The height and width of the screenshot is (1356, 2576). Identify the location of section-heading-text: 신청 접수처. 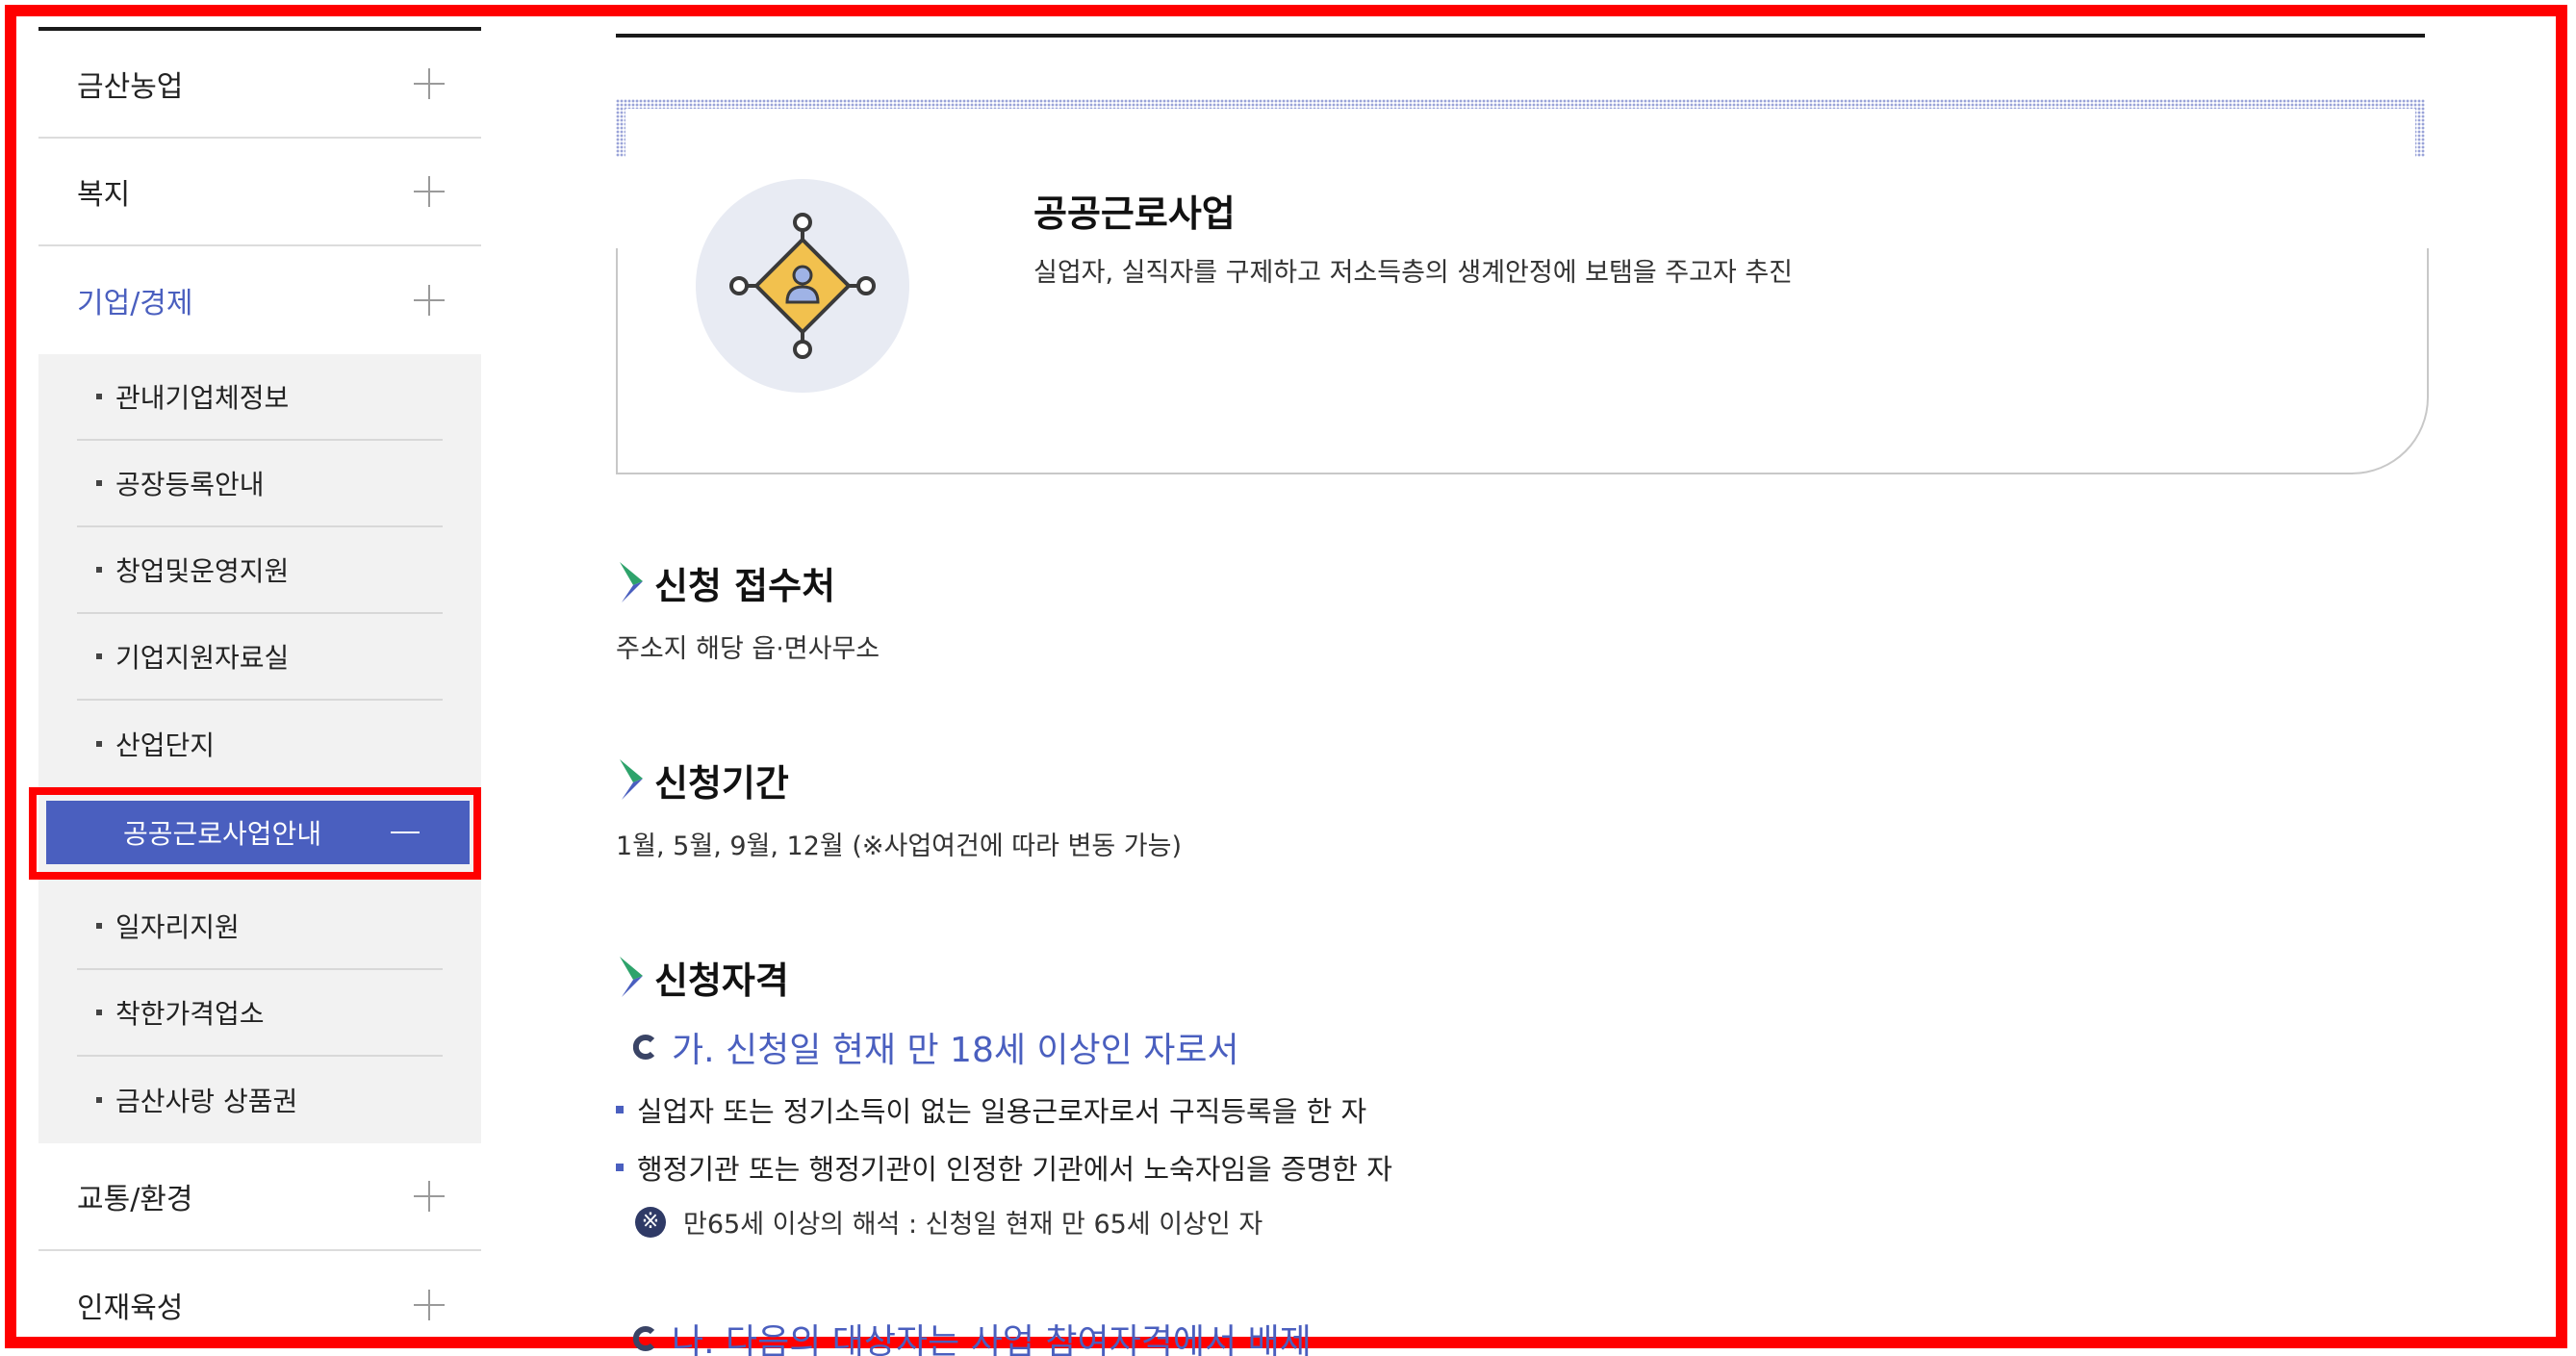
(745, 586).